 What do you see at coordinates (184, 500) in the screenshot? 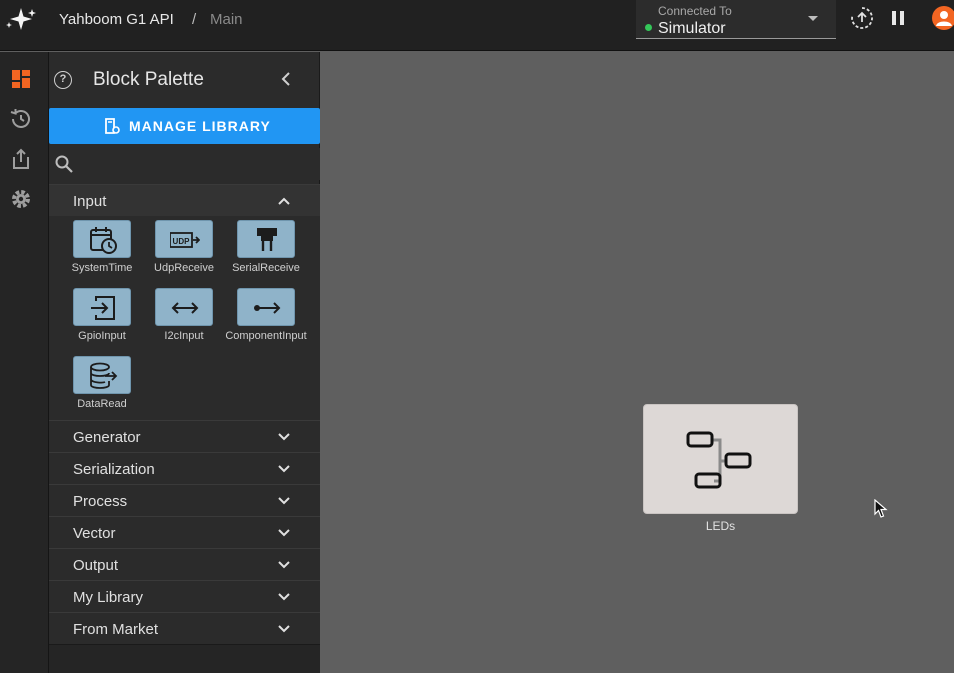
I see `section-process: Process` at bounding box center [184, 500].